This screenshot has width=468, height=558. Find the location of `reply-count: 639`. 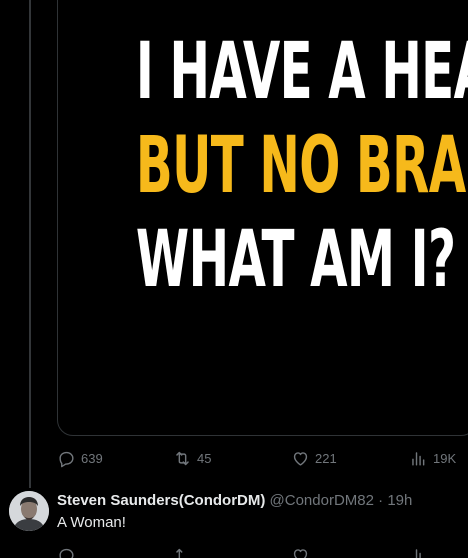

reply-count: 639 is located at coordinates (92, 458).